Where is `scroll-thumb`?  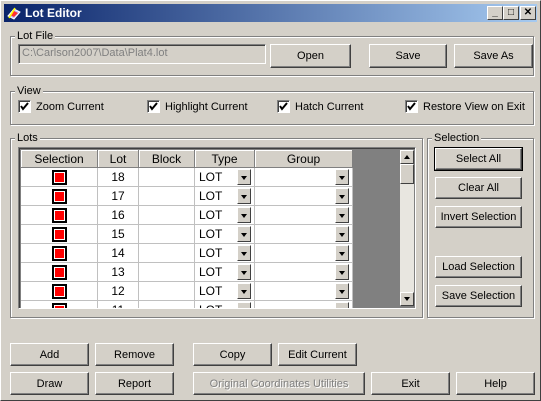 scroll-thumb is located at coordinates (407, 174).